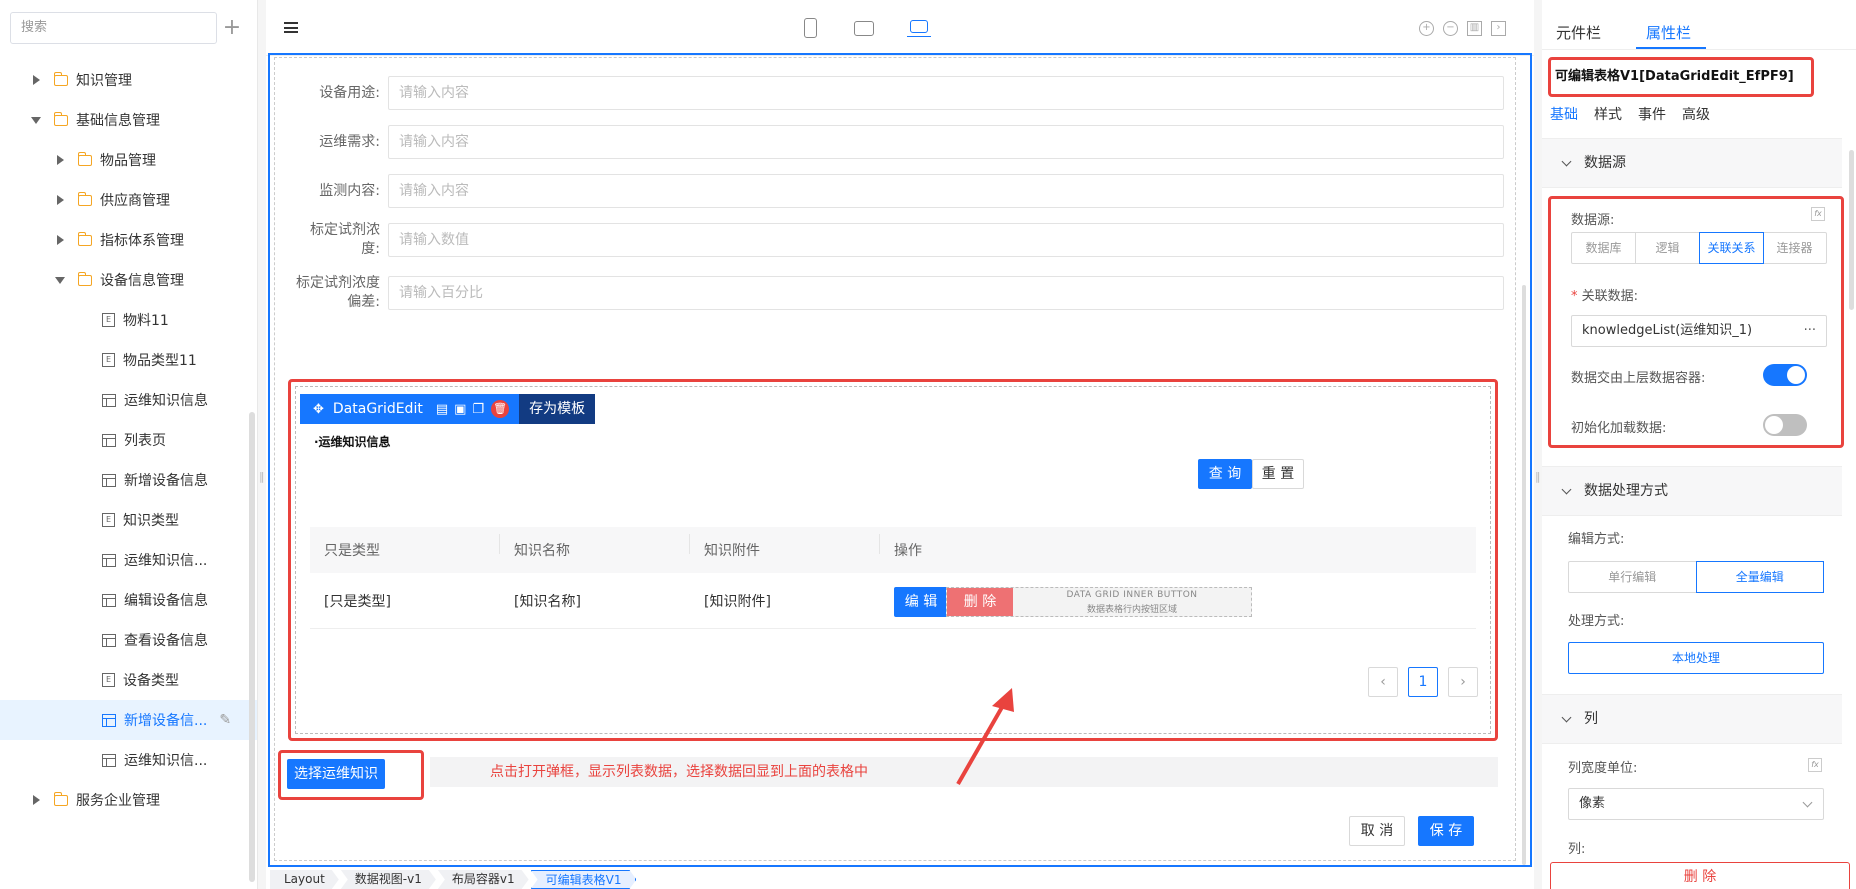 This screenshot has height=889, width=1856. I want to click on ds-option-connector: 连接器, so click(1794, 248).